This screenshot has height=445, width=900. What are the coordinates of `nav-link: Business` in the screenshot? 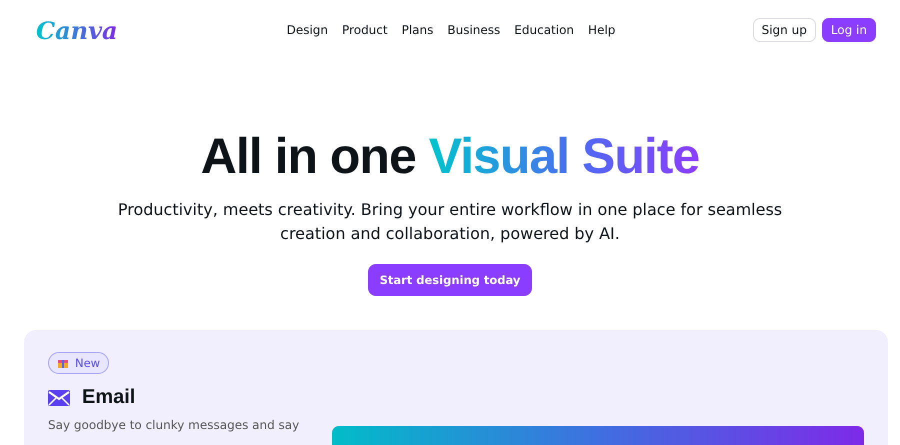 It's located at (473, 30).